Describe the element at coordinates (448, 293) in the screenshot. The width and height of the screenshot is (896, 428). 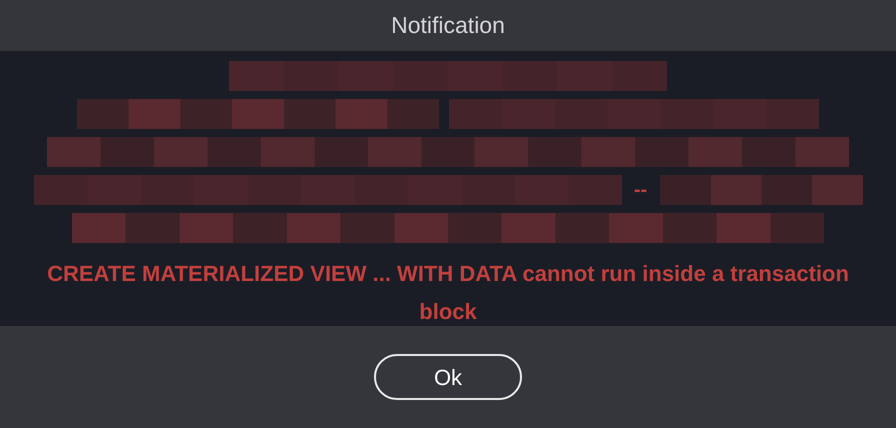
I see `error-message: CREATE MATERIALIZED VIEW ... WITH DATA cannot run inside a transaction block` at that location.